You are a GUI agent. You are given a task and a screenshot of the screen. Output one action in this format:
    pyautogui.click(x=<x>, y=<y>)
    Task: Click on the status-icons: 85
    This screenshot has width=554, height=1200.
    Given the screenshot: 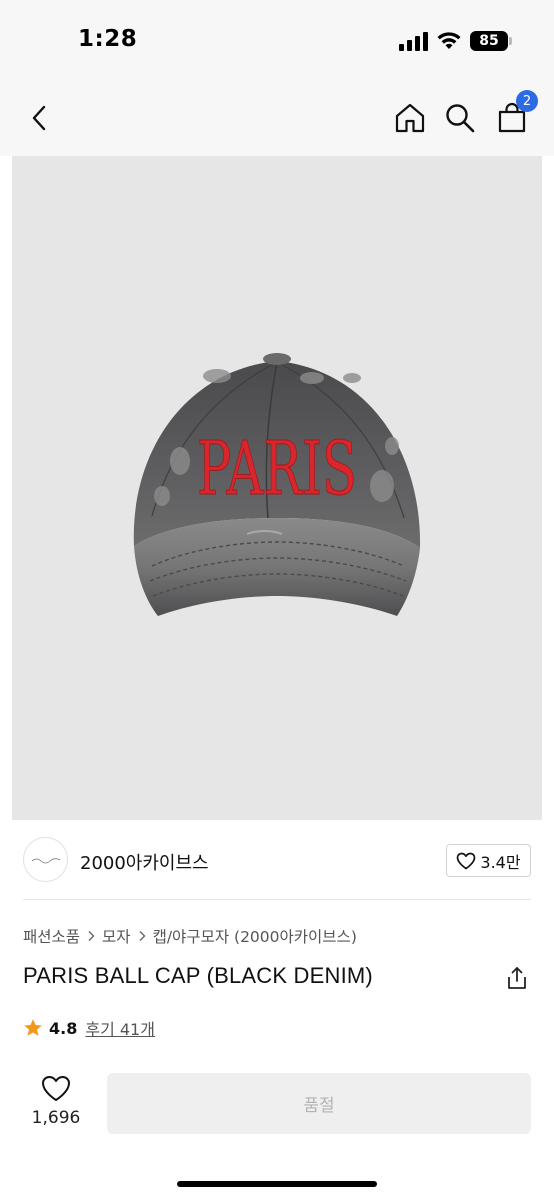 What is the action you would take?
    pyautogui.click(x=455, y=41)
    